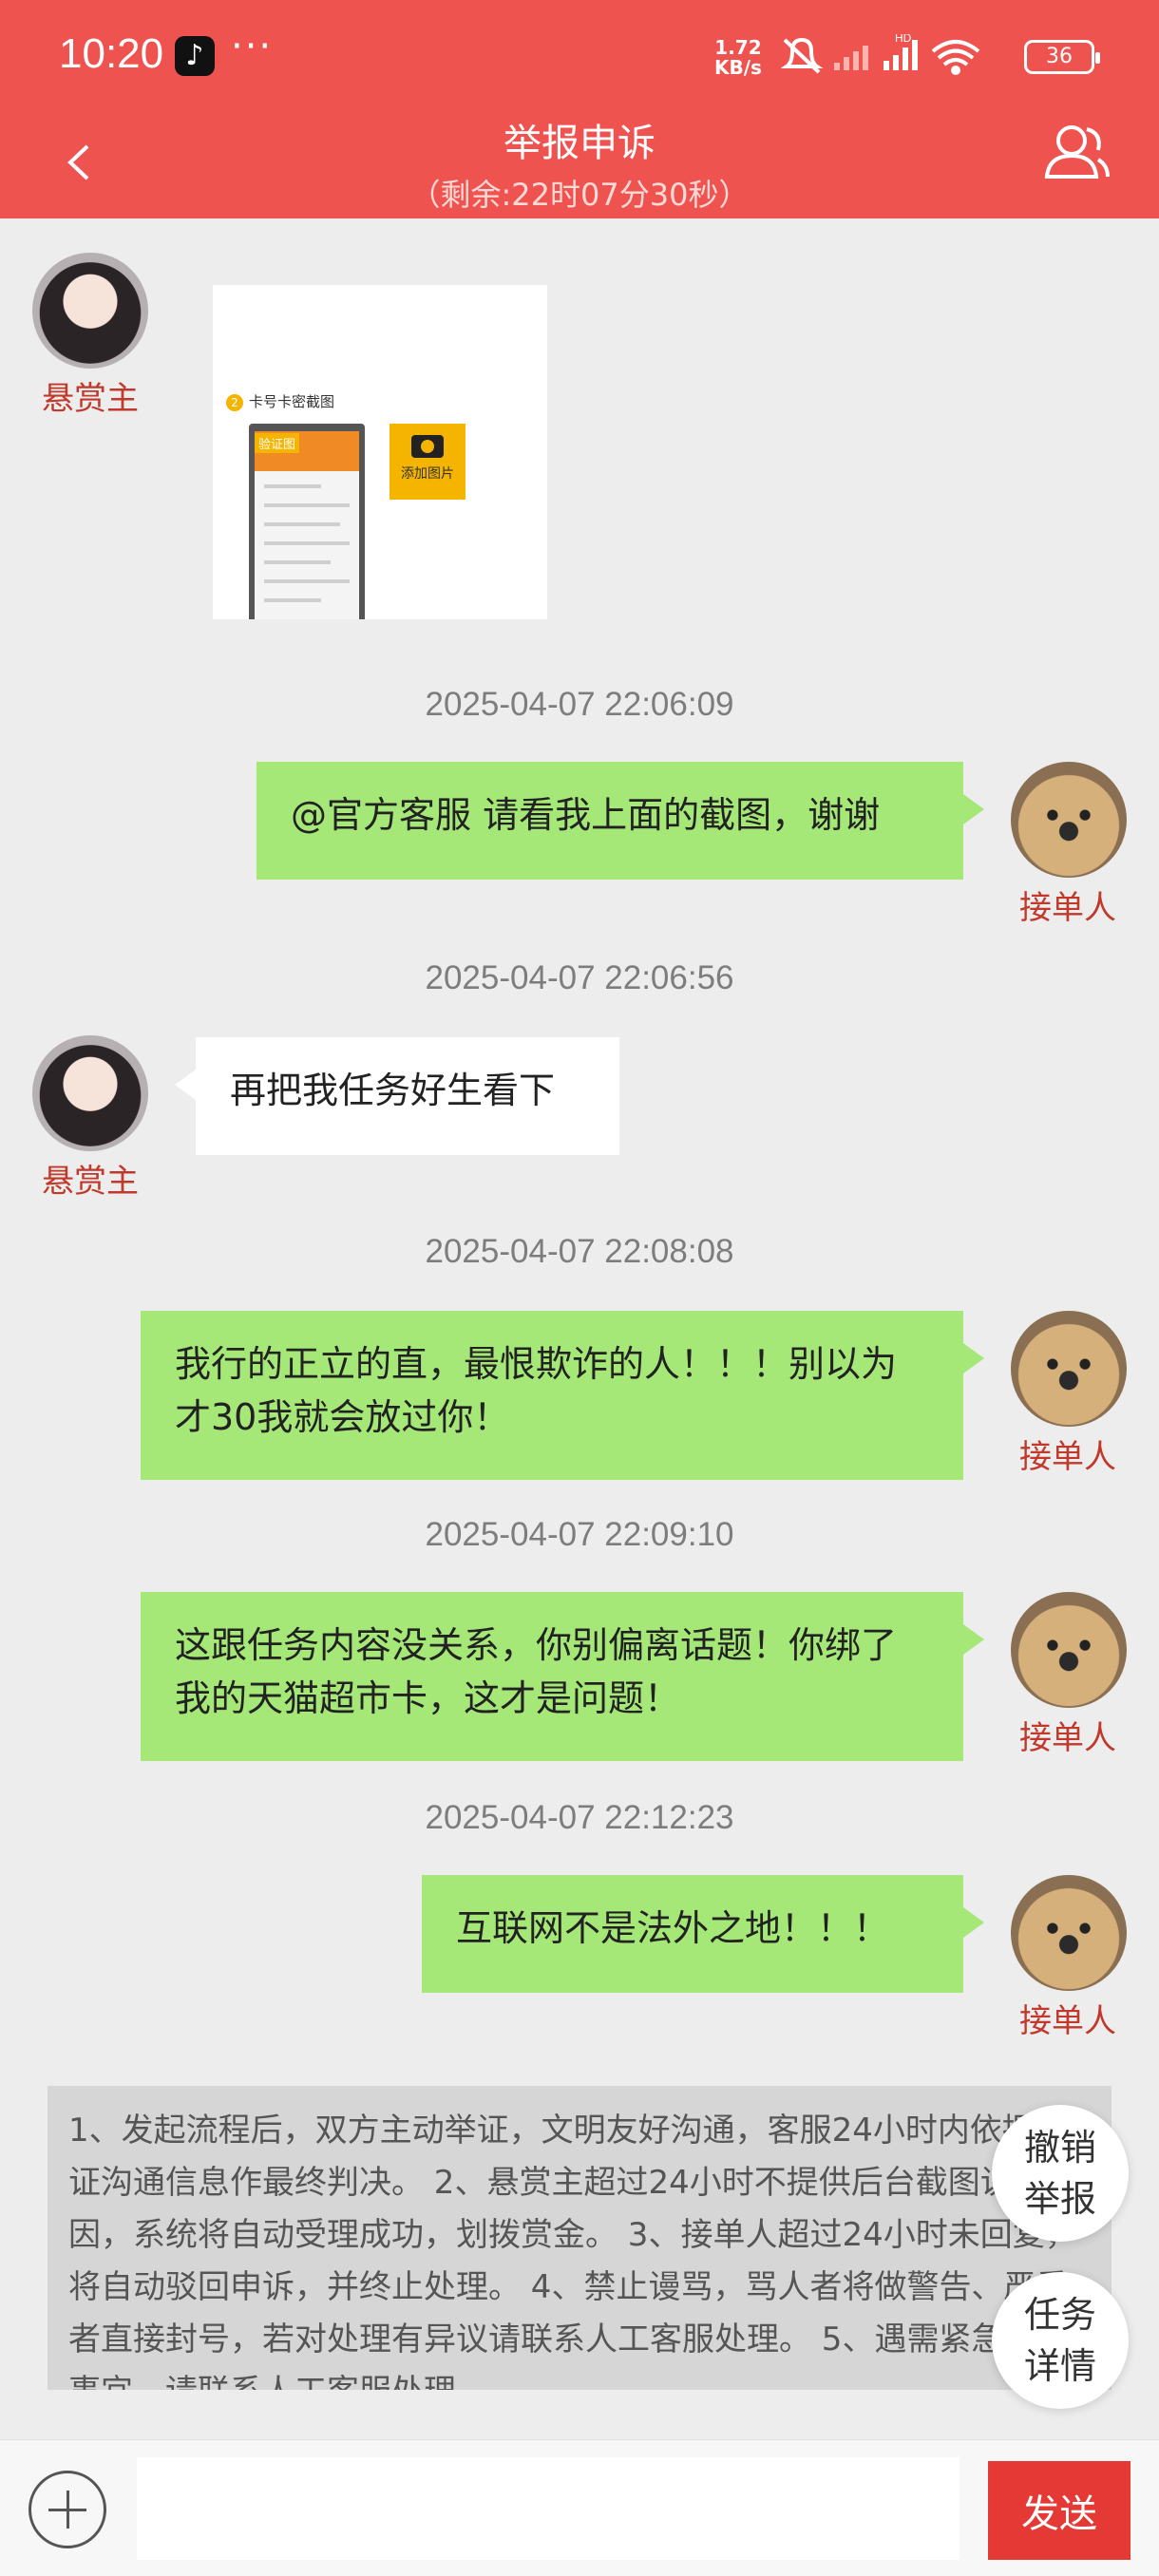 The image size is (1159, 2576). What do you see at coordinates (234, 402) in the screenshot?
I see `step-number: 2` at bounding box center [234, 402].